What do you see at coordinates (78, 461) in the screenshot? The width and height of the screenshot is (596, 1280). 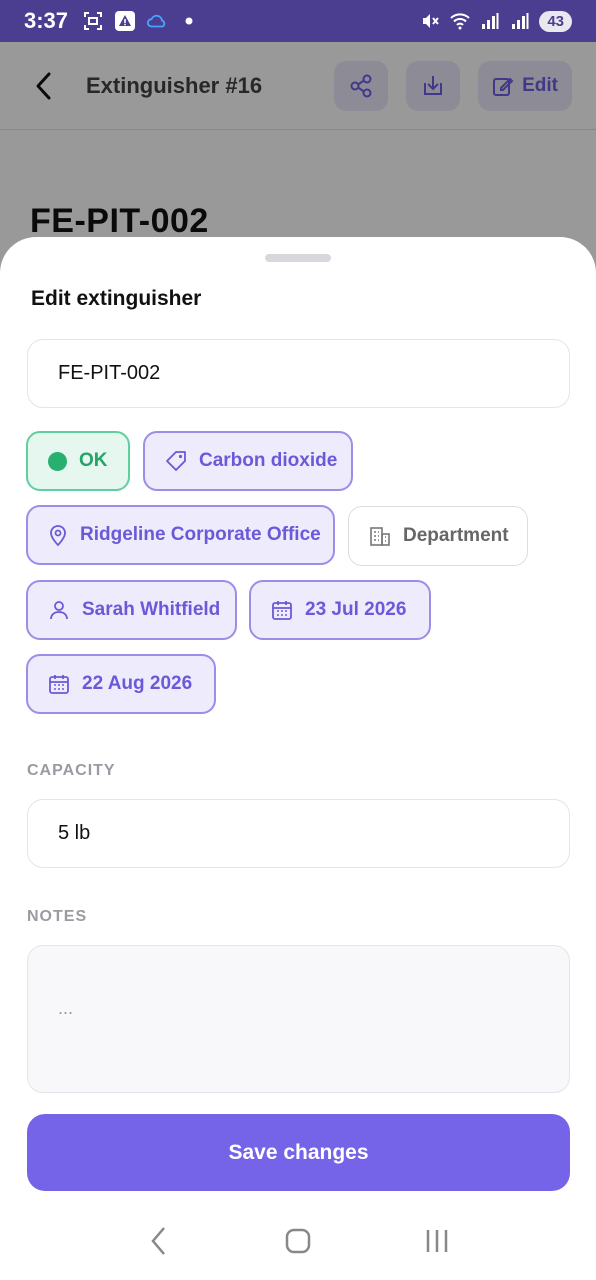 I see `status-chip: OK` at bounding box center [78, 461].